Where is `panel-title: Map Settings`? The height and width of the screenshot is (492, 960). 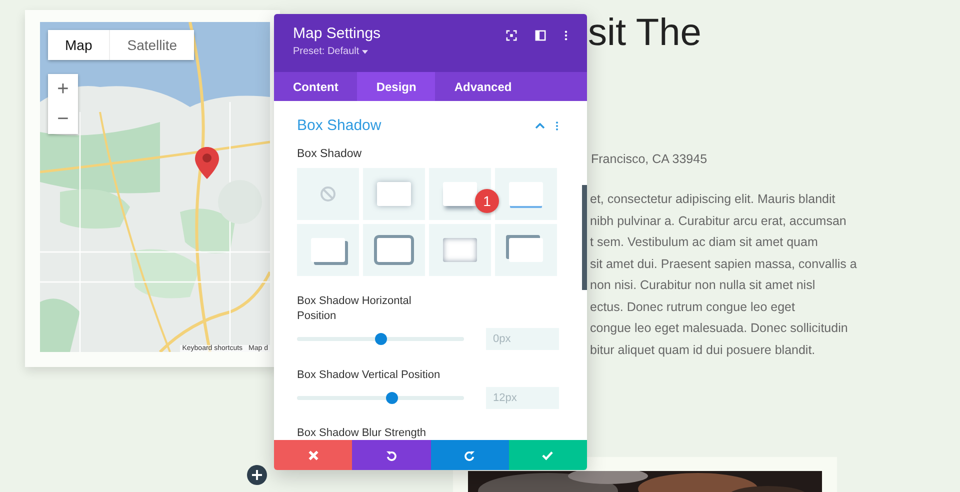
panel-title: Map Settings is located at coordinates (337, 33).